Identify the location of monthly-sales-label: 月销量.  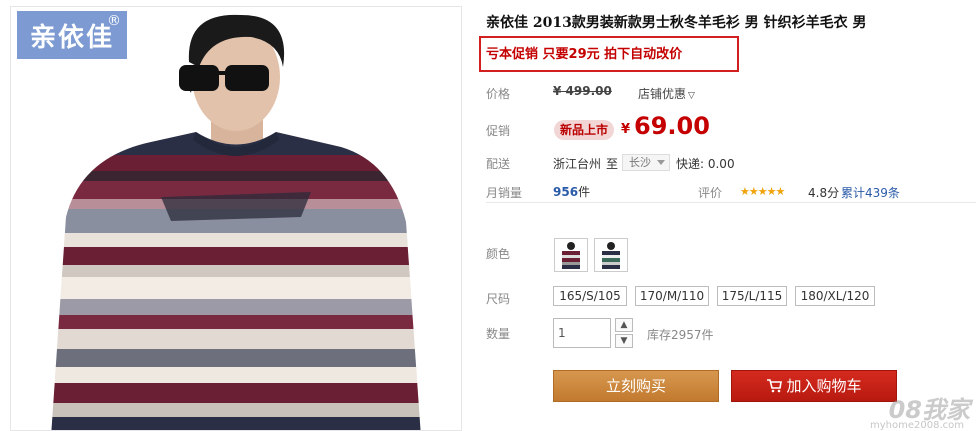
(504, 193).